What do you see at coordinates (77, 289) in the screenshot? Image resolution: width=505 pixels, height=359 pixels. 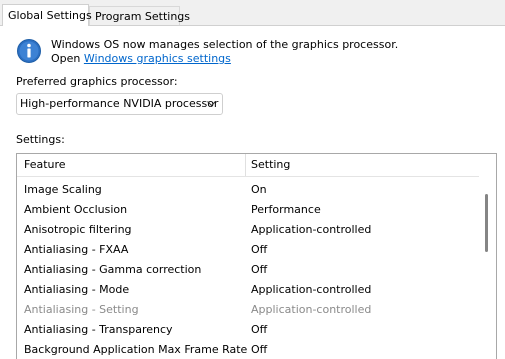 I see `feature-cell: Antialiasing - Mode` at bounding box center [77, 289].